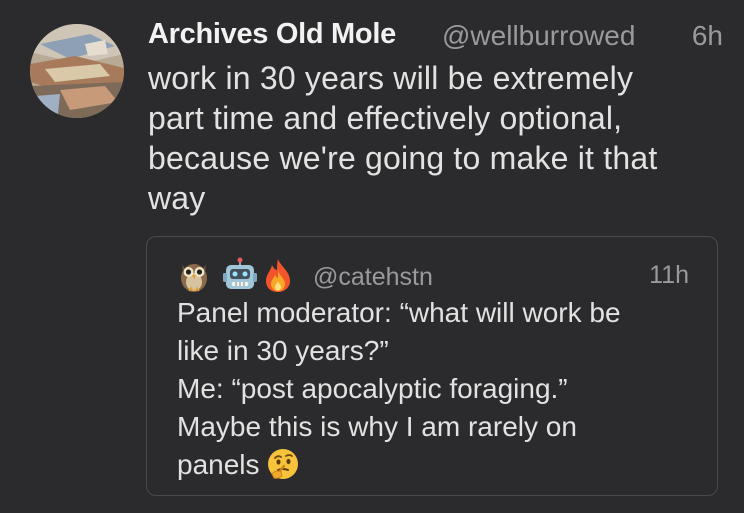  What do you see at coordinates (283, 464) in the screenshot?
I see `thinking-face-emoji-icon` at bounding box center [283, 464].